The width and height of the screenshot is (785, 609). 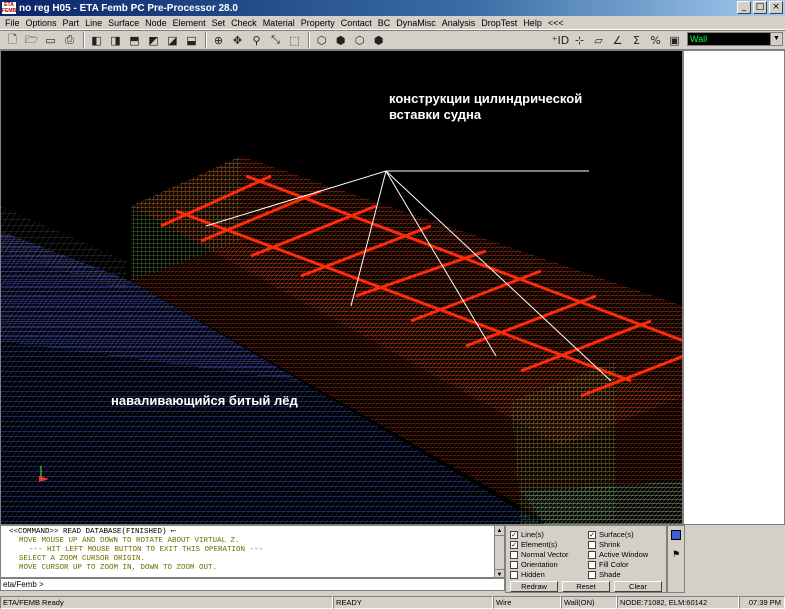 I want to click on menu-part: Part, so click(x=71, y=23).